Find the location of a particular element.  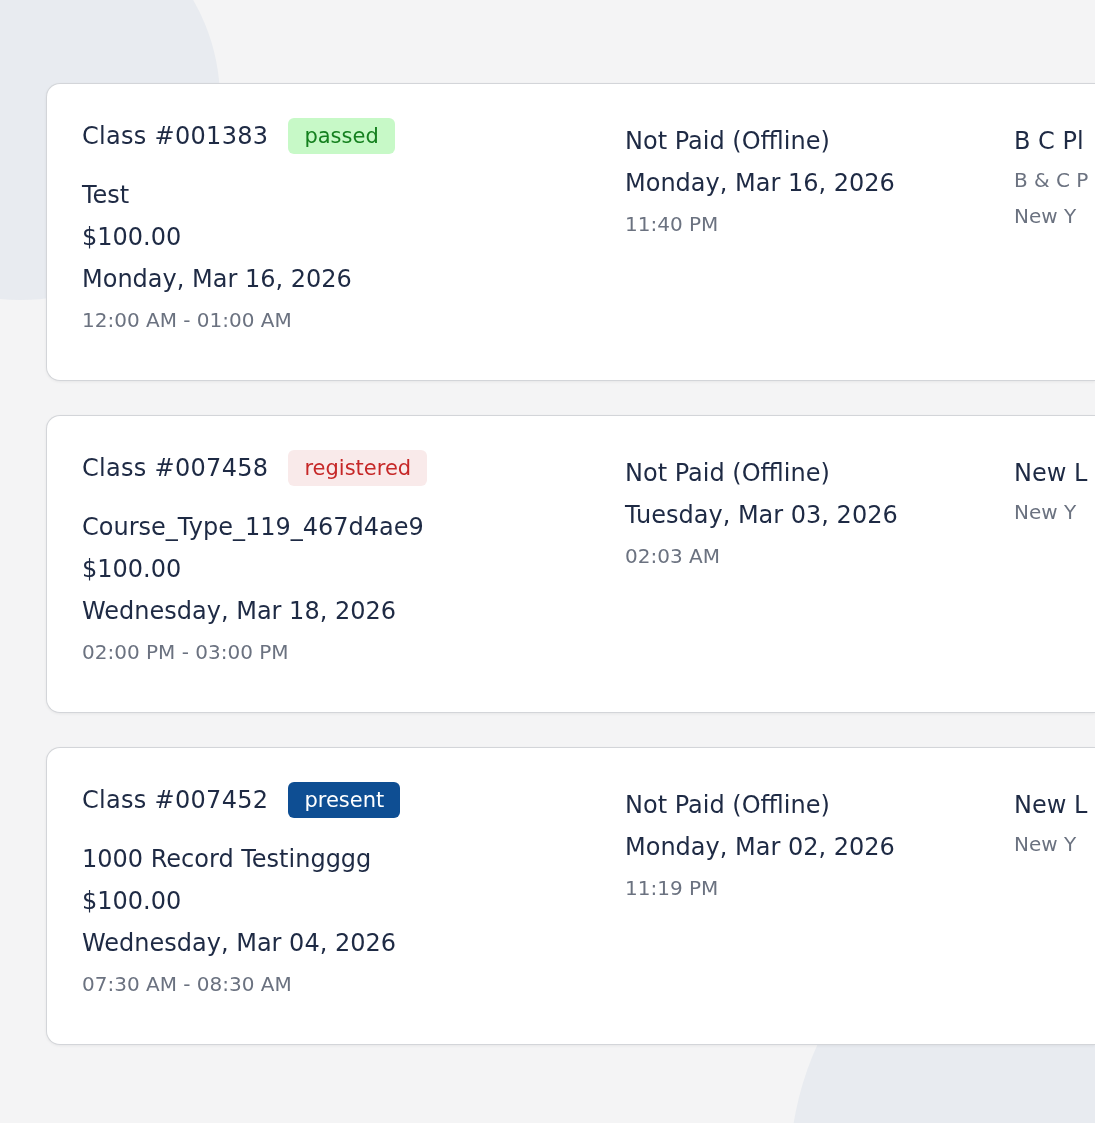

class-title: Class #007452 is located at coordinates (175, 800).